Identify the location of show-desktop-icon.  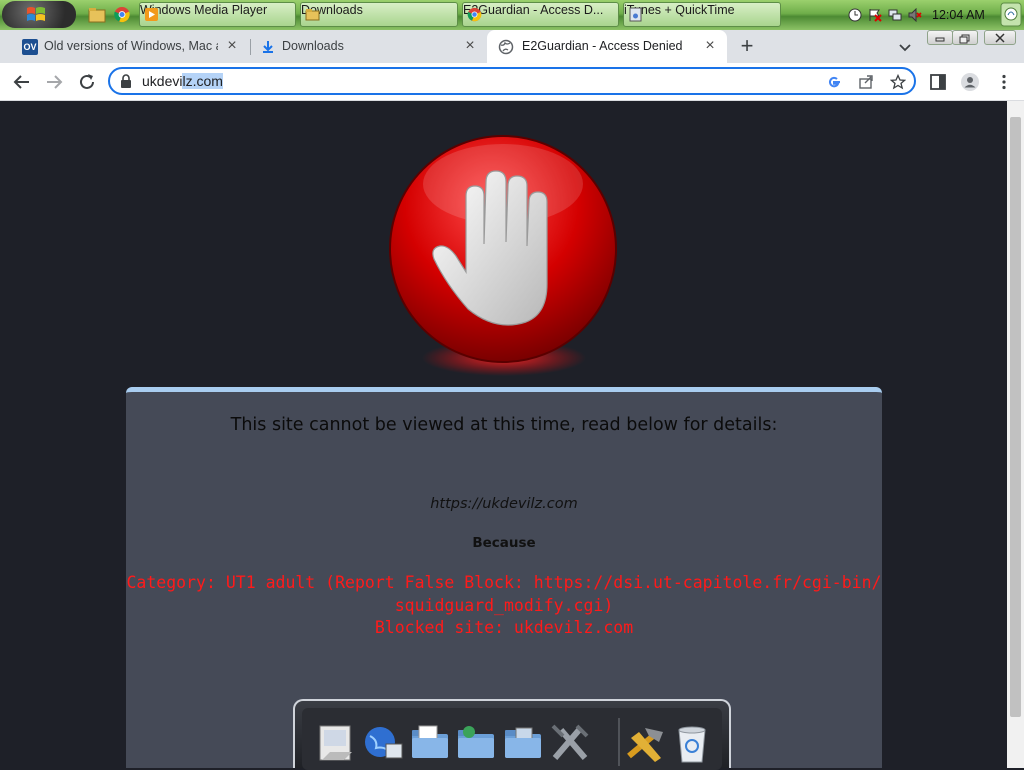
(1011, 14).